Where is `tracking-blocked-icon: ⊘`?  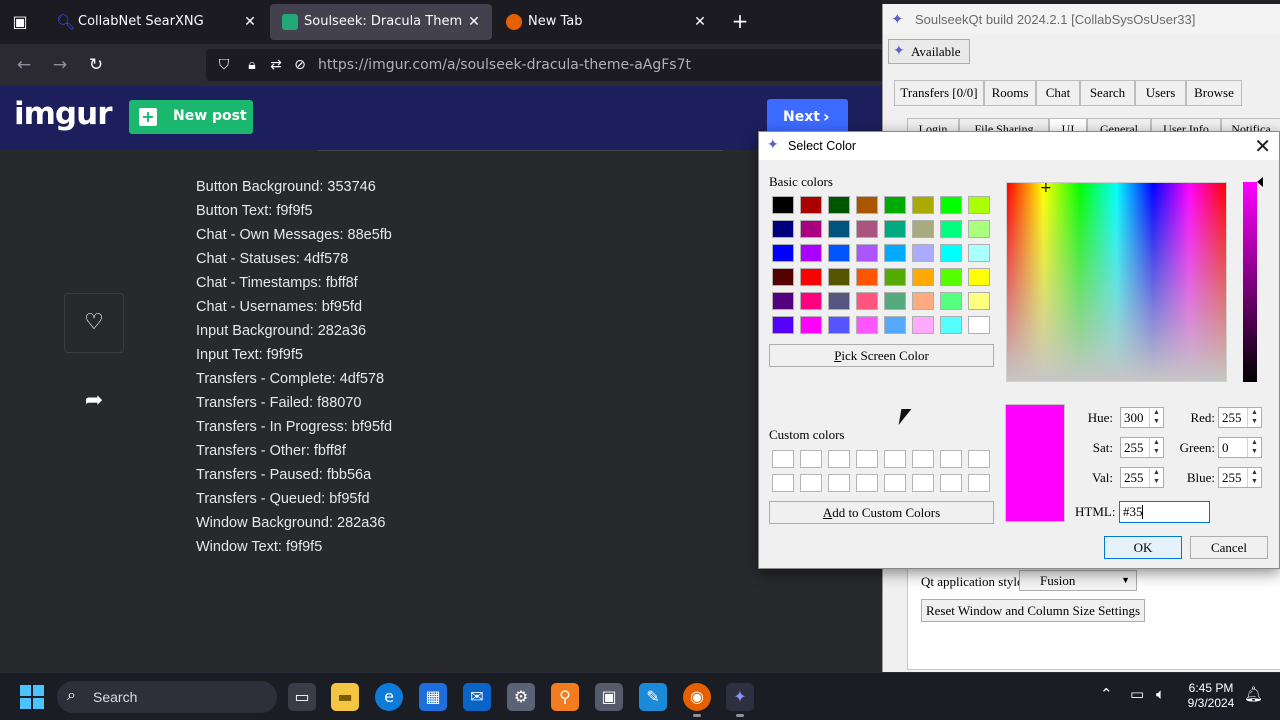 tracking-blocked-icon: ⊘ is located at coordinates (300, 65).